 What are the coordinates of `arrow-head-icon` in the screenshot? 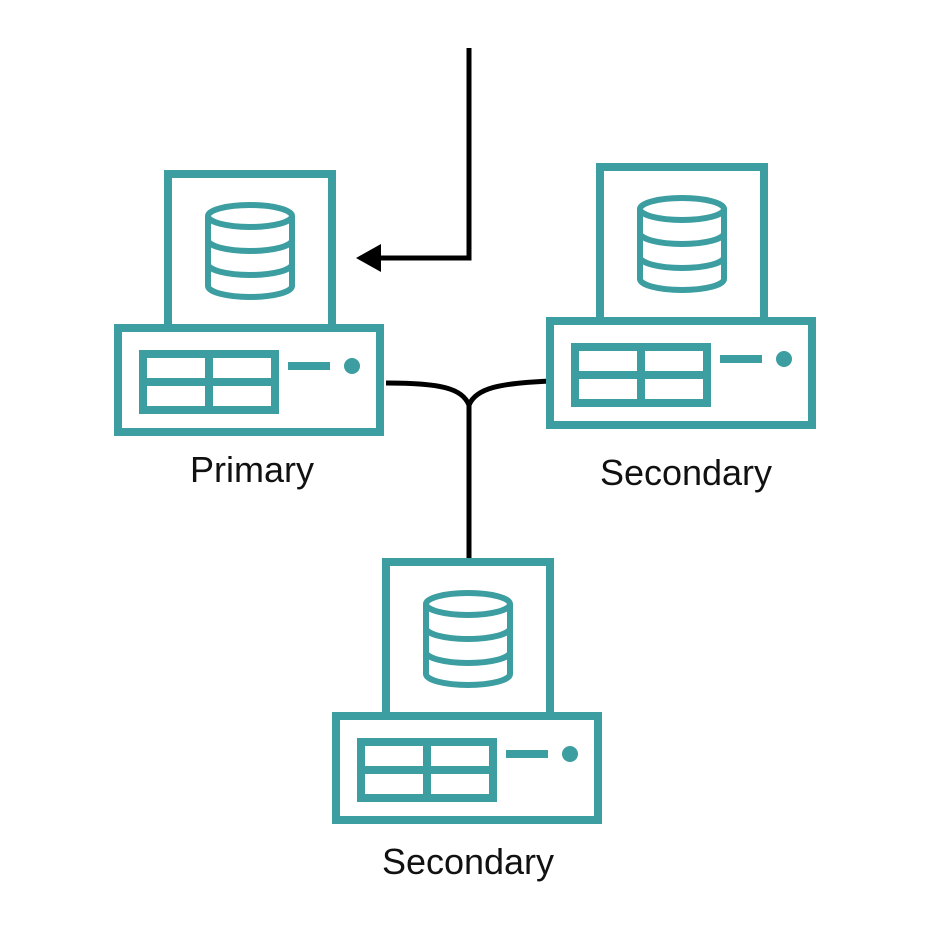 It's located at (368, 258).